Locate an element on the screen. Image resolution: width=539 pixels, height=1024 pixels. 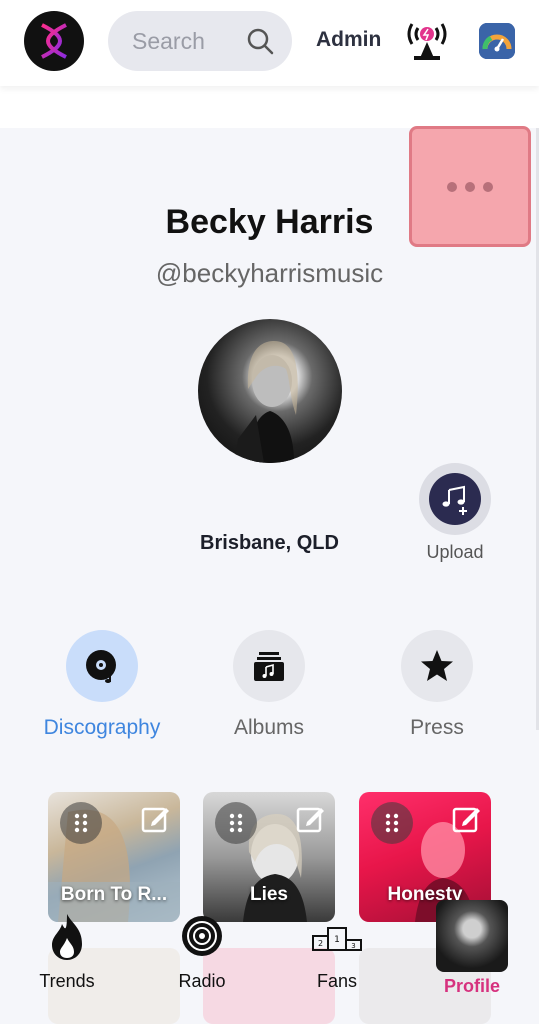
star-icon is located at coordinates (437, 665).